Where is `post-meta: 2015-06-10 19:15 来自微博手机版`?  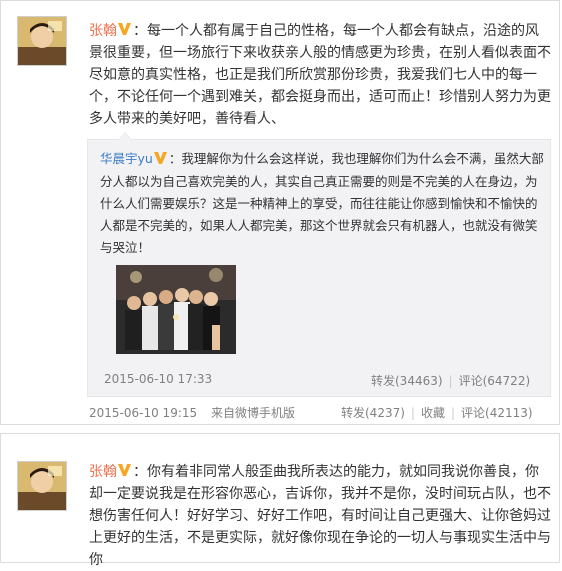 post-meta: 2015-06-10 19:15 来自微博手机版 is located at coordinates (192, 412).